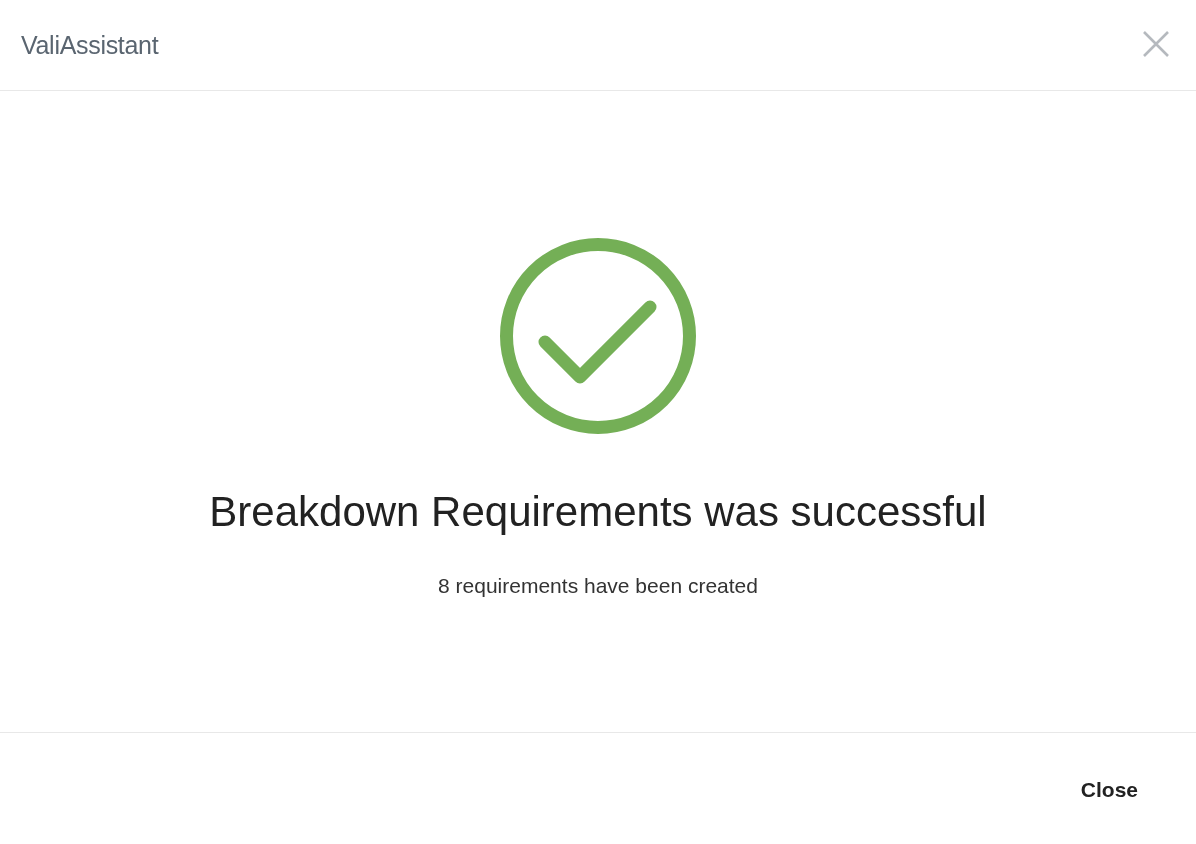 The image size is (1196, 844). I want to click on close-icon, so click(1156, 44).